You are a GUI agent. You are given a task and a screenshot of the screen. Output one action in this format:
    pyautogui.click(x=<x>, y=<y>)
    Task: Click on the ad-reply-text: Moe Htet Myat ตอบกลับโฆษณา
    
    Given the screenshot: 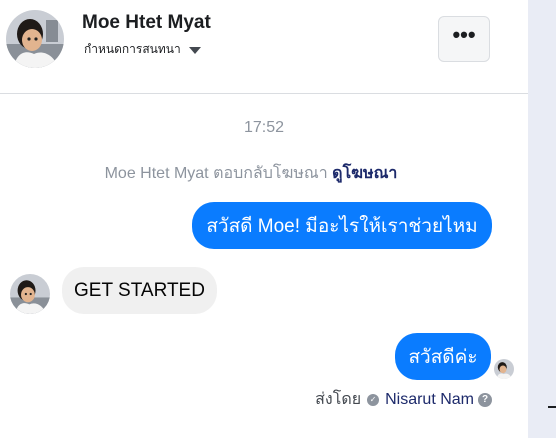 What is the action you would take?
    pyautogui.click(x=216, y=173)
    